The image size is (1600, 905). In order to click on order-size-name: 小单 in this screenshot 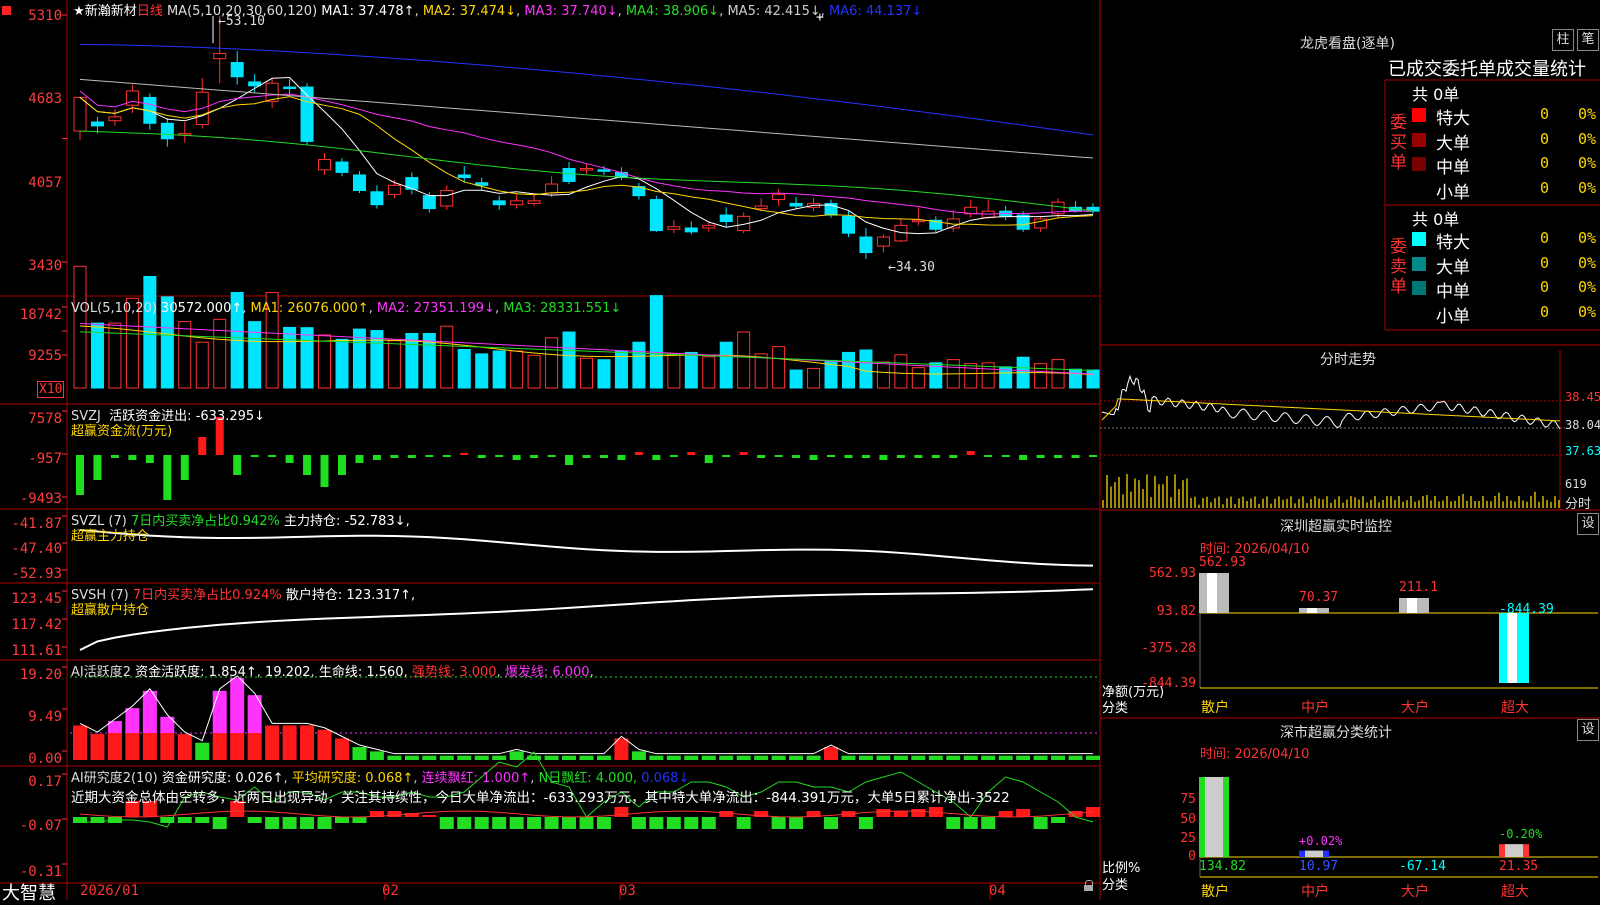, I will do `click(1453, 192)`.